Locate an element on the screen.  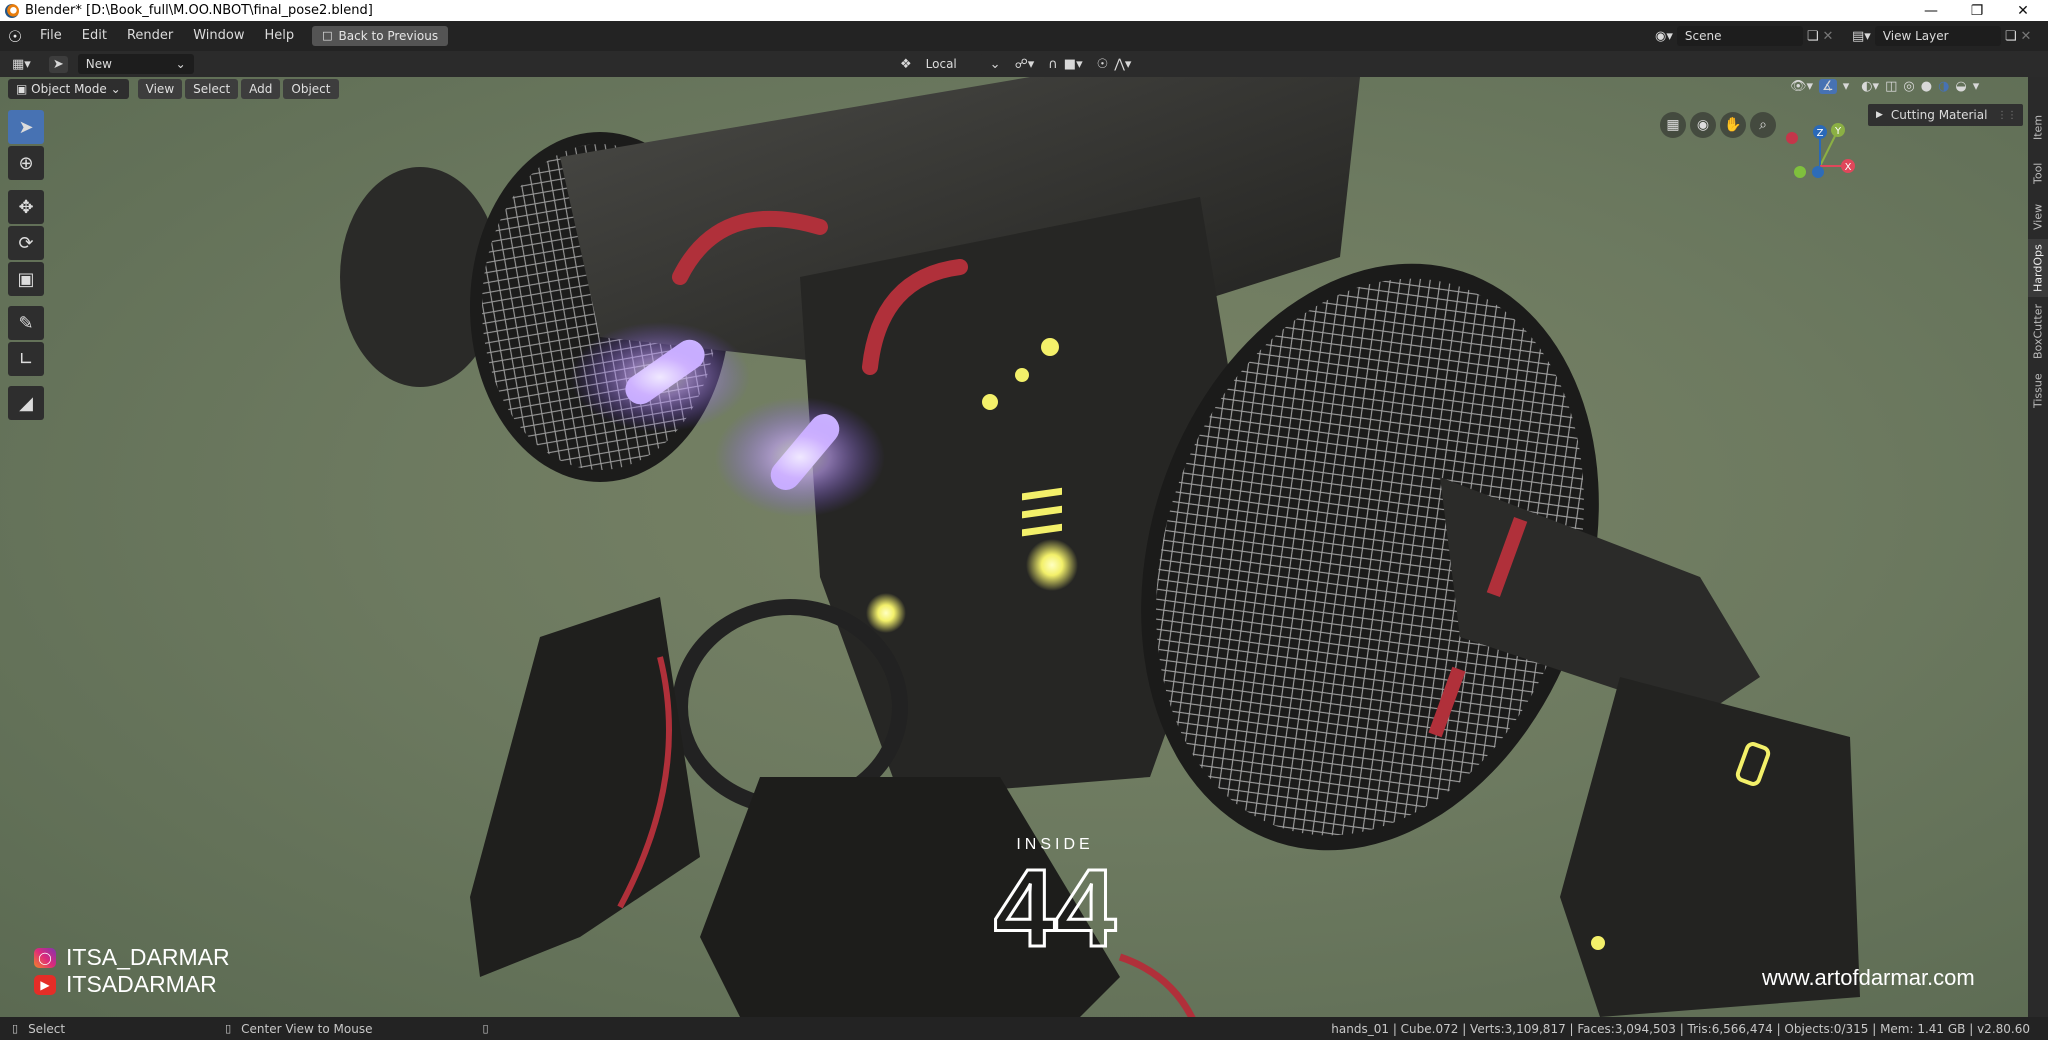
proportional-falloff-icon: ⋀▾ is located at coordinates (1122, 64).